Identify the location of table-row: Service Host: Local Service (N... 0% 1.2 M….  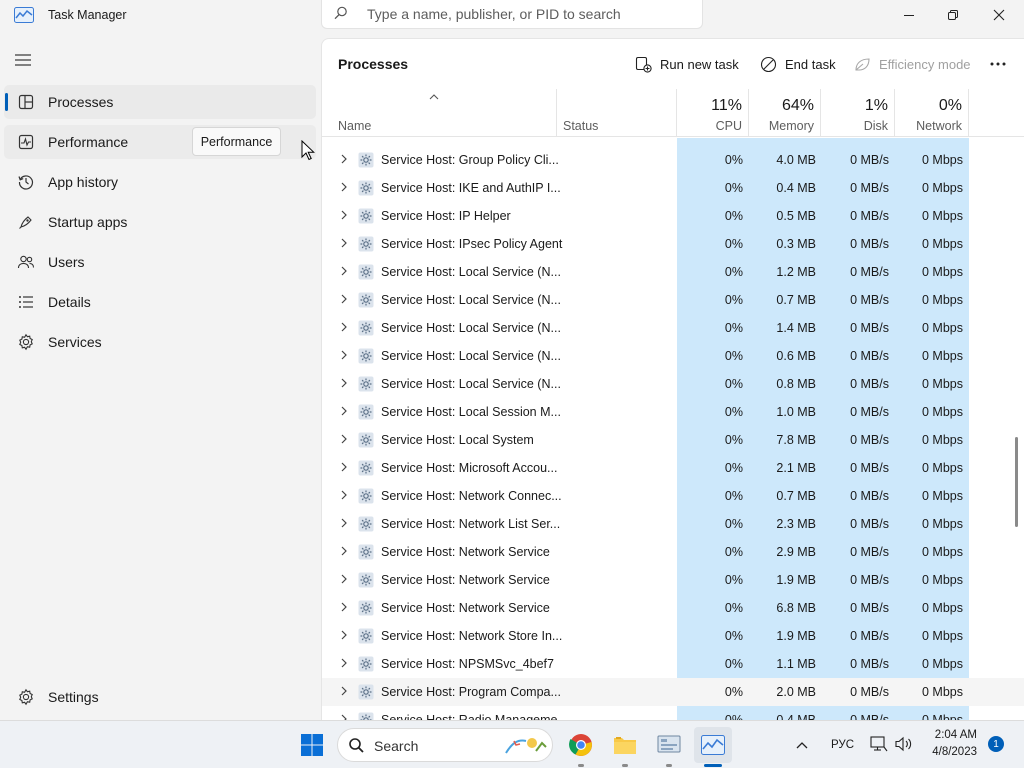
(673, 272).